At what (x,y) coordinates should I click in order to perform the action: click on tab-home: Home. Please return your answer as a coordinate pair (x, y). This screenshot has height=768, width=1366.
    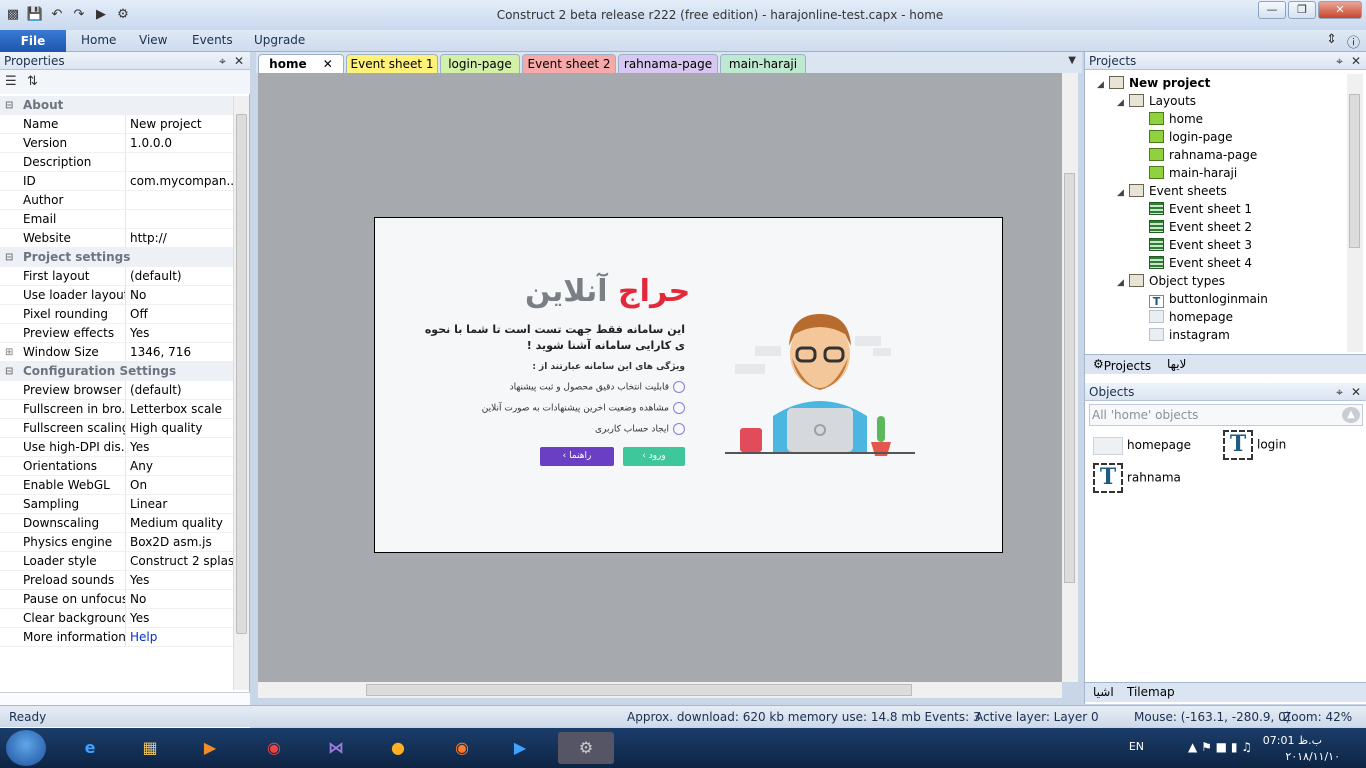
    Looking at the image, I should click on (98, 40).